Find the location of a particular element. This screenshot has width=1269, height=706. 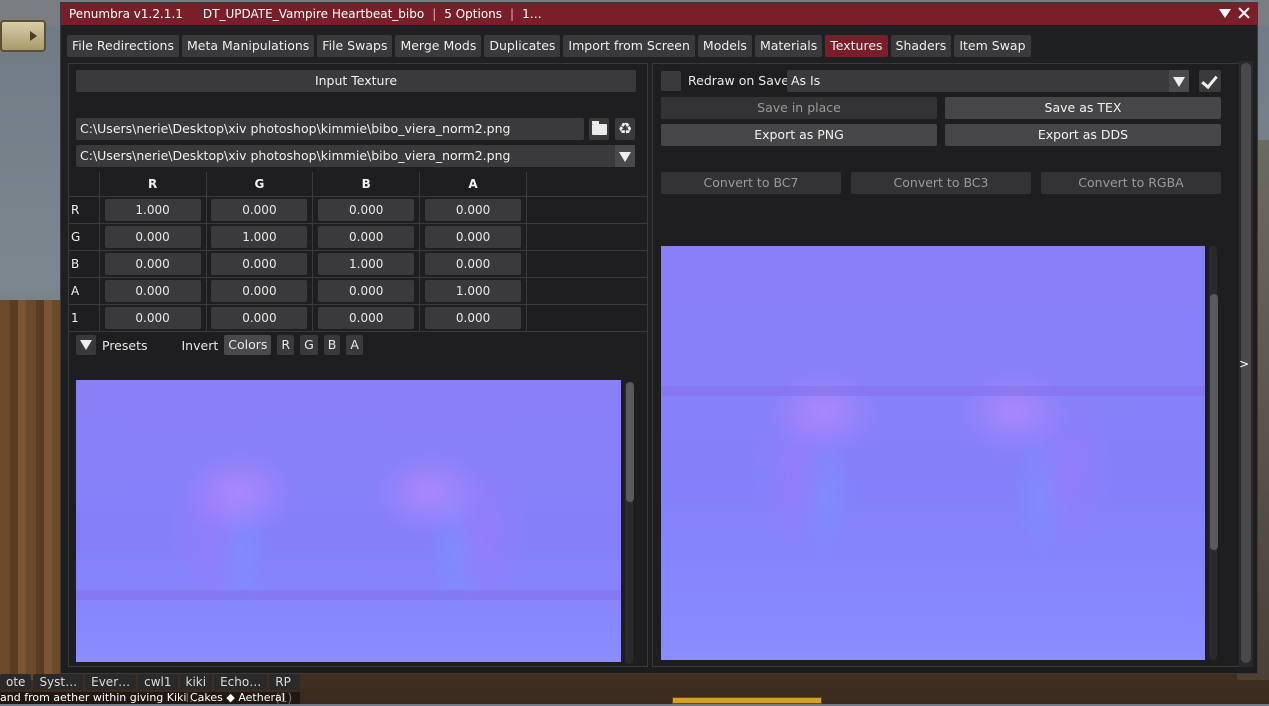

folder-icon is located at coordinates (599, 129).